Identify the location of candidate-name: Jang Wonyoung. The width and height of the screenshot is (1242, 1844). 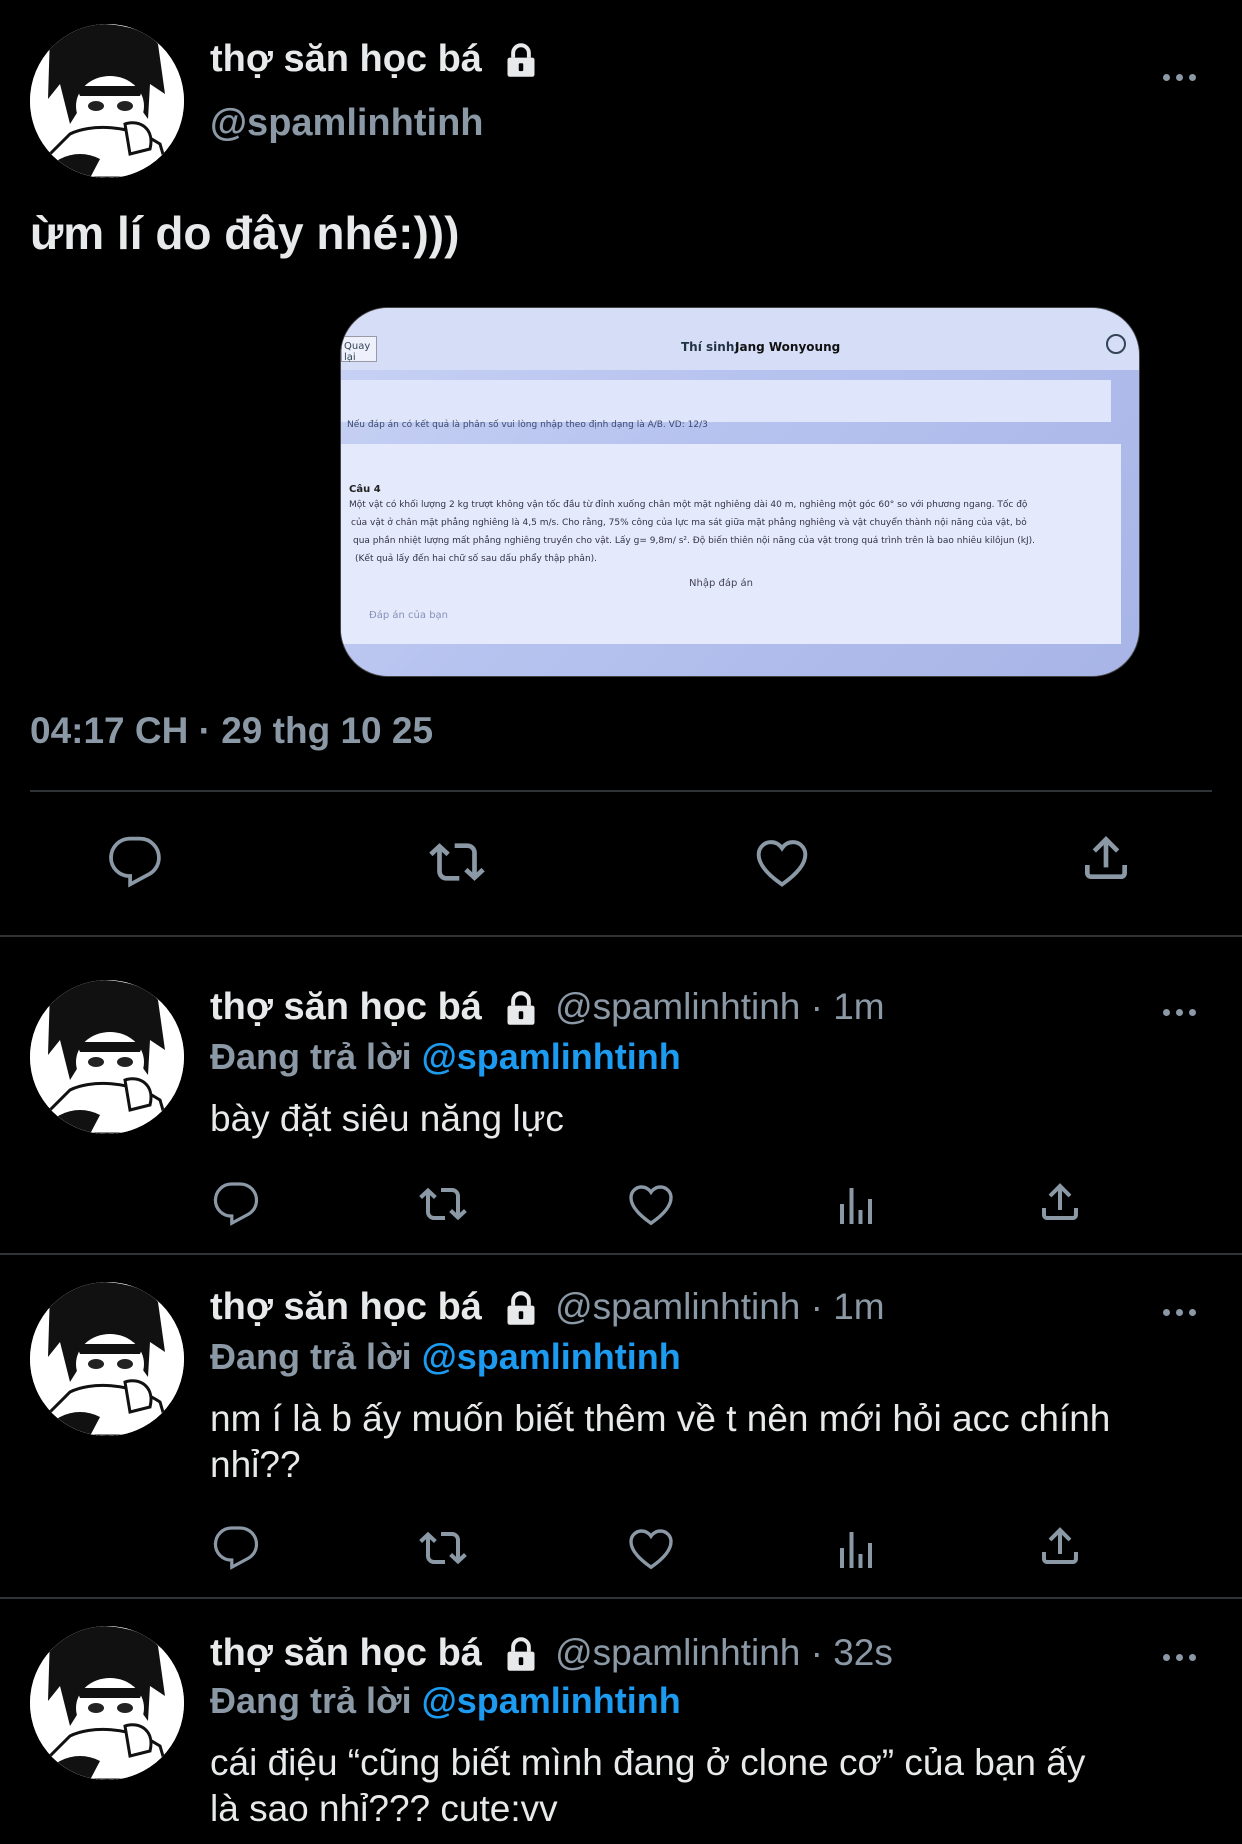
(788, 347).